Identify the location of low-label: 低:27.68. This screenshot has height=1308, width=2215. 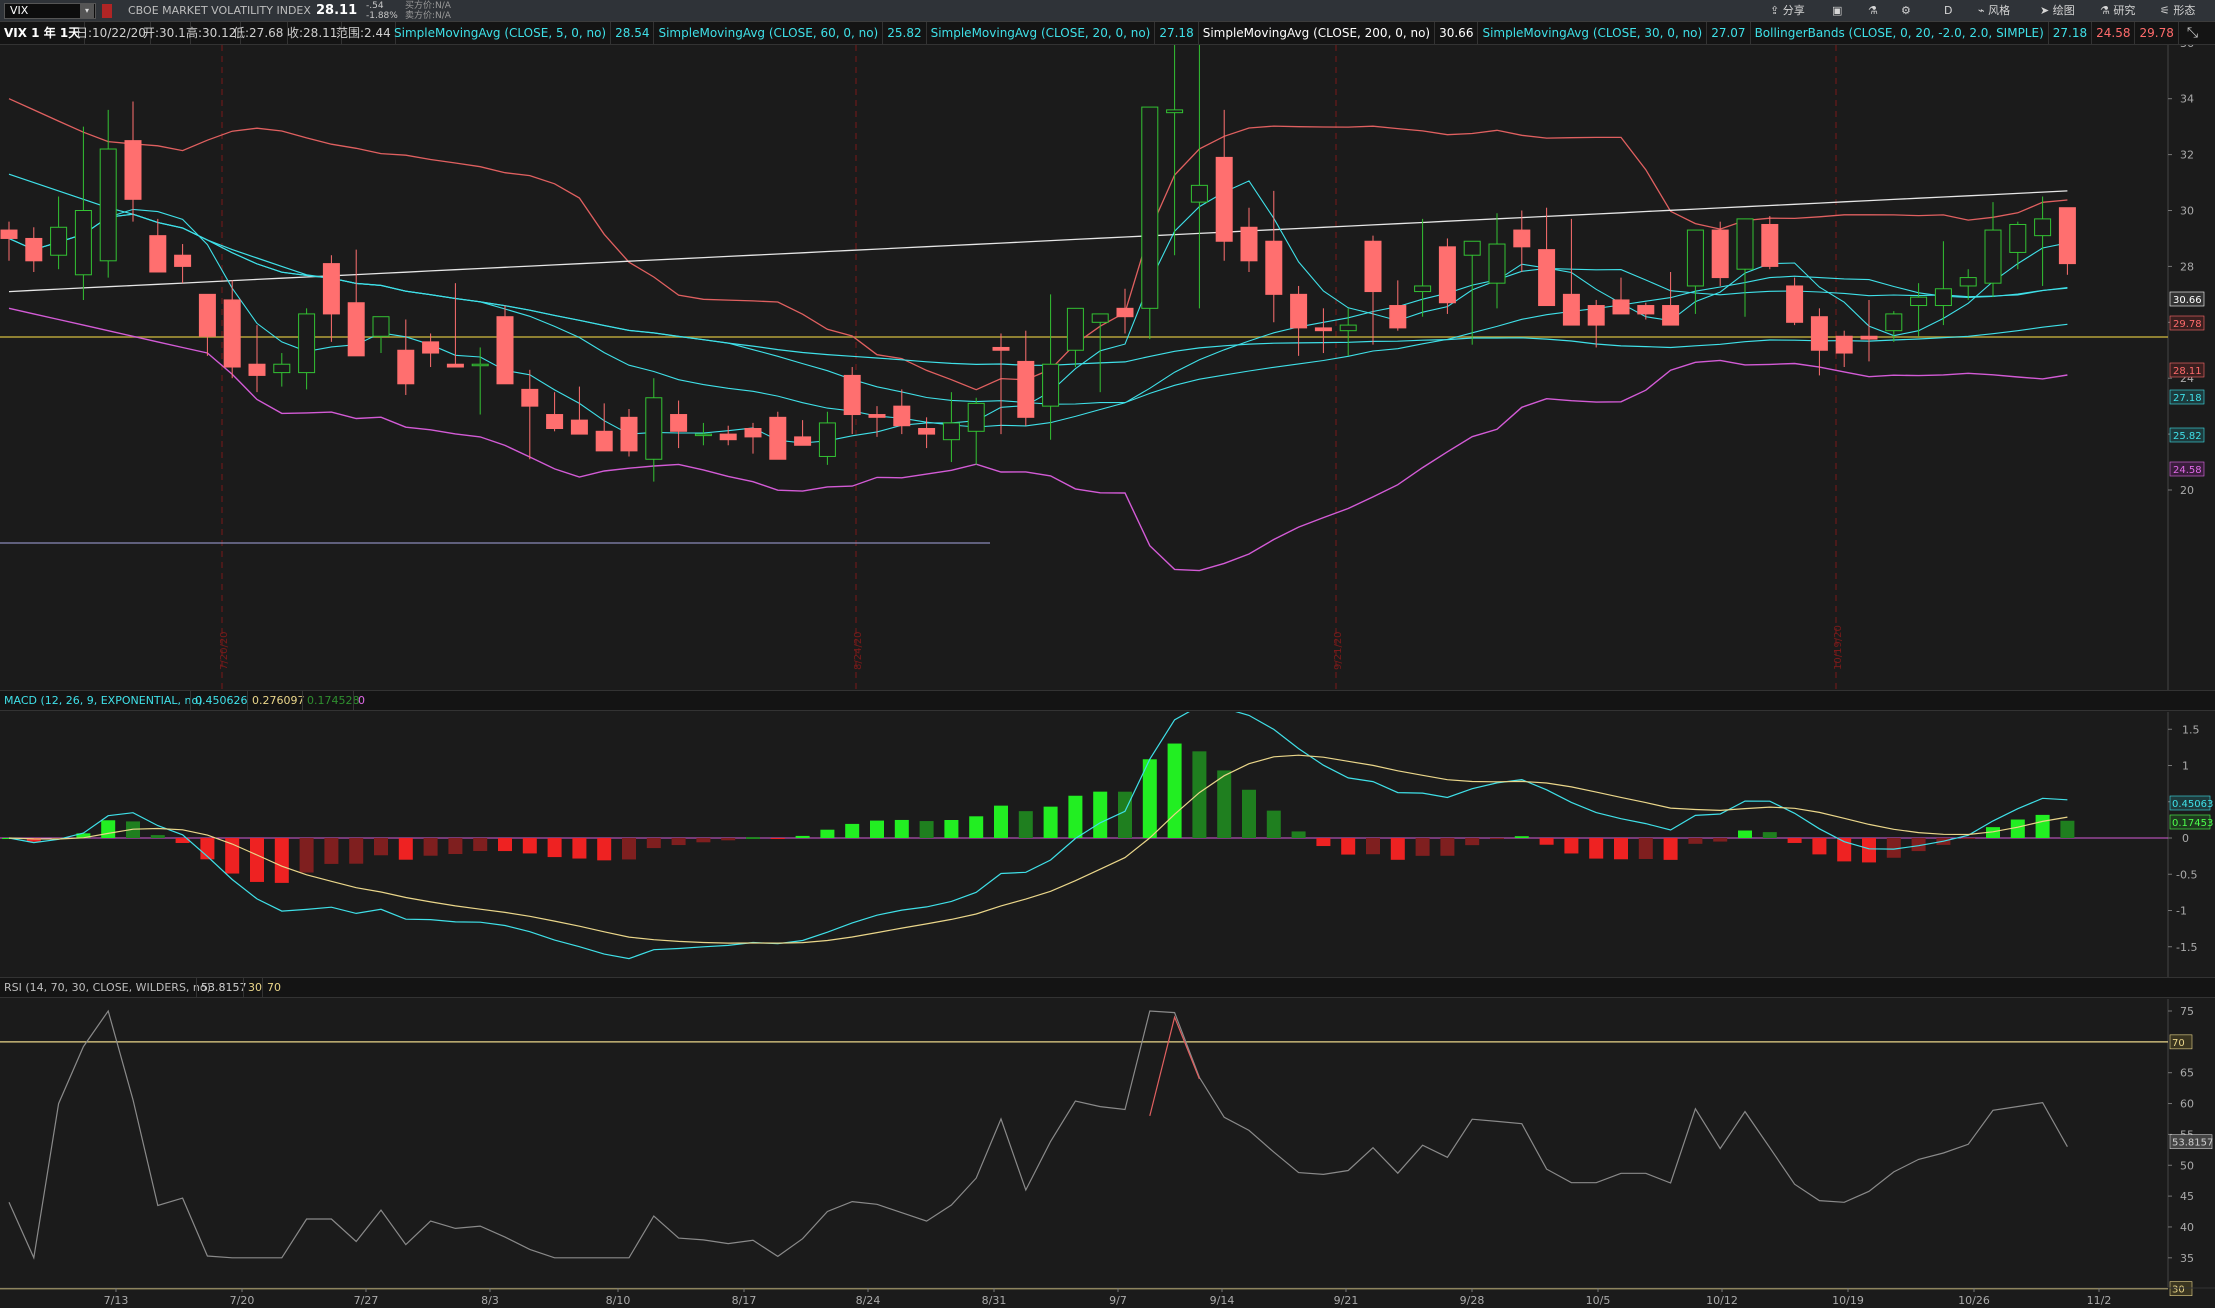
(259, 33).